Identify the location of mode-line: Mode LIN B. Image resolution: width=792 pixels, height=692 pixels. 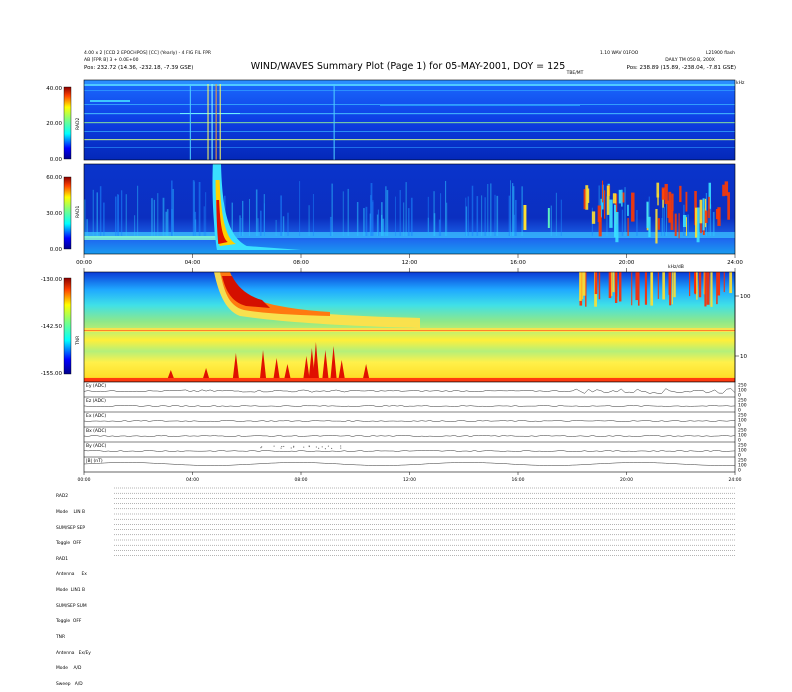
(70, 513).